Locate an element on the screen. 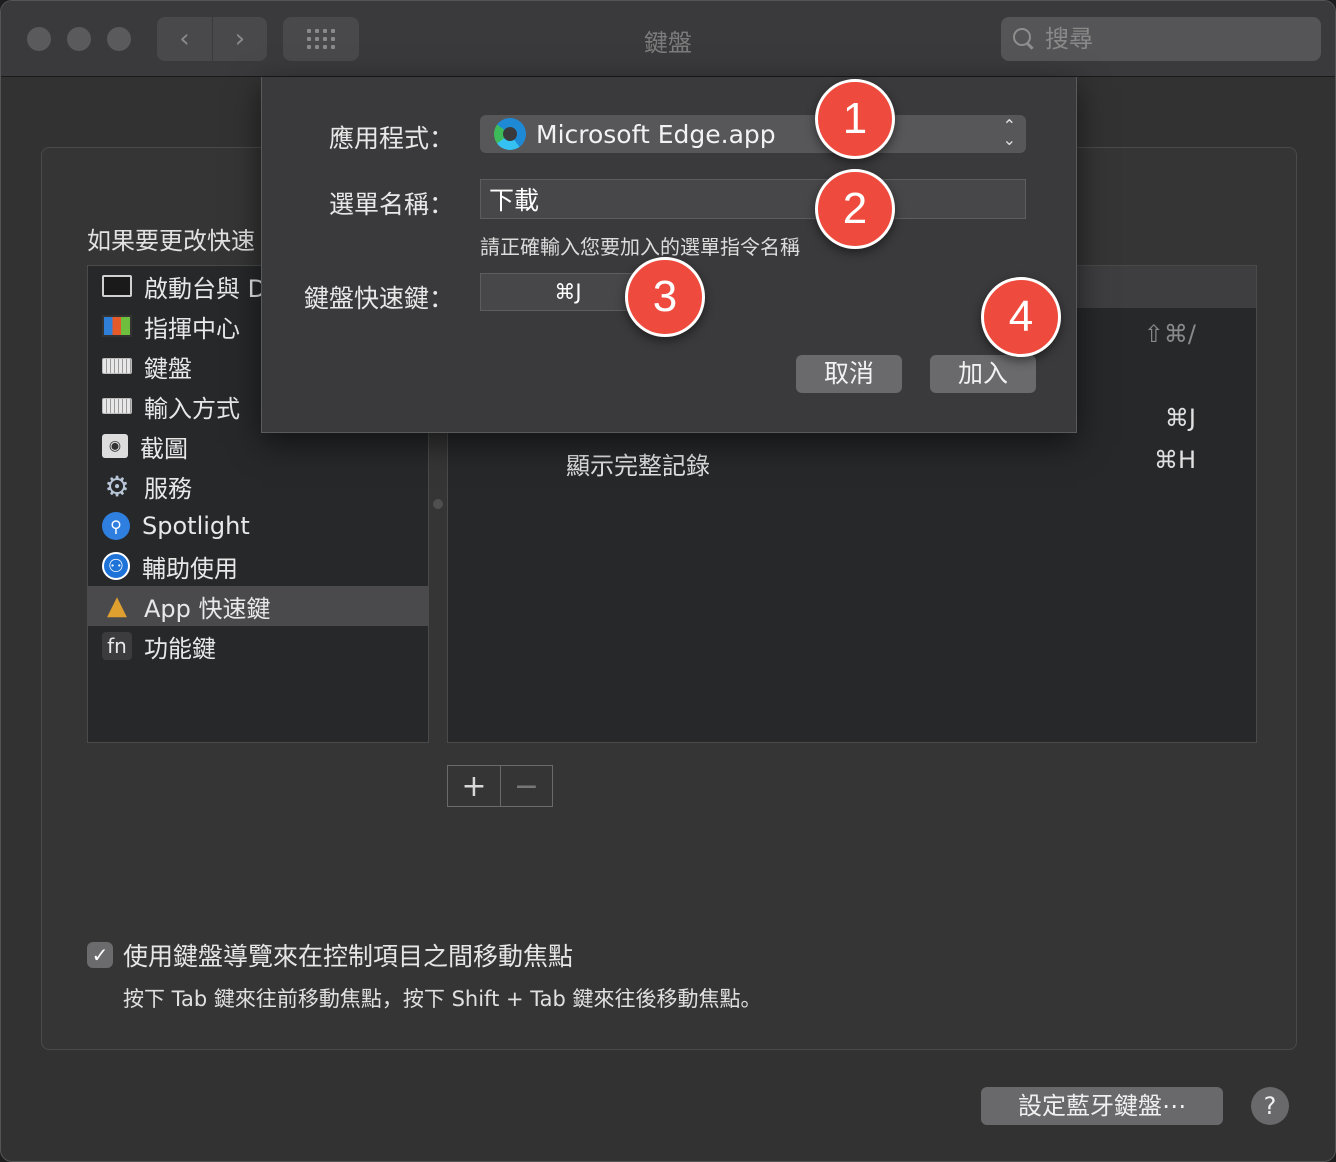 The width and height of the screenshot is (1336, 1162). help-button: ? is located at coordinates (1270, 1106).